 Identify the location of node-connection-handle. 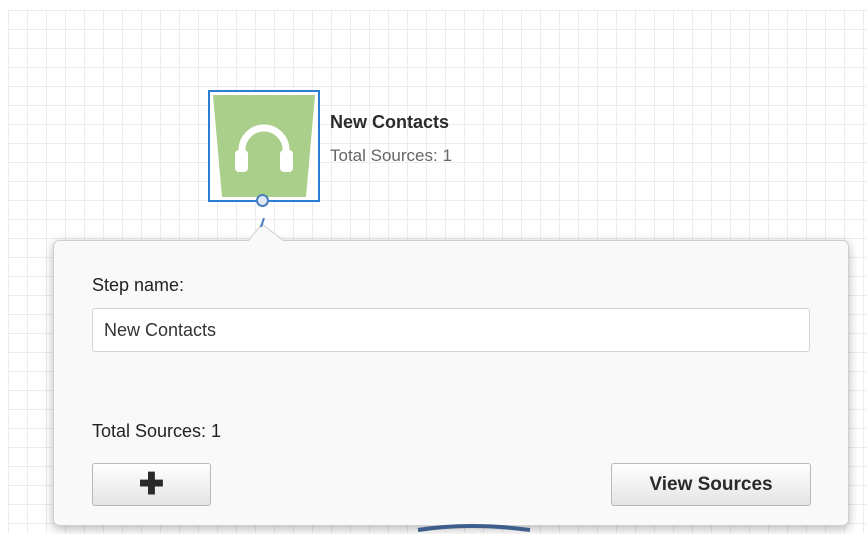
(262, 200).